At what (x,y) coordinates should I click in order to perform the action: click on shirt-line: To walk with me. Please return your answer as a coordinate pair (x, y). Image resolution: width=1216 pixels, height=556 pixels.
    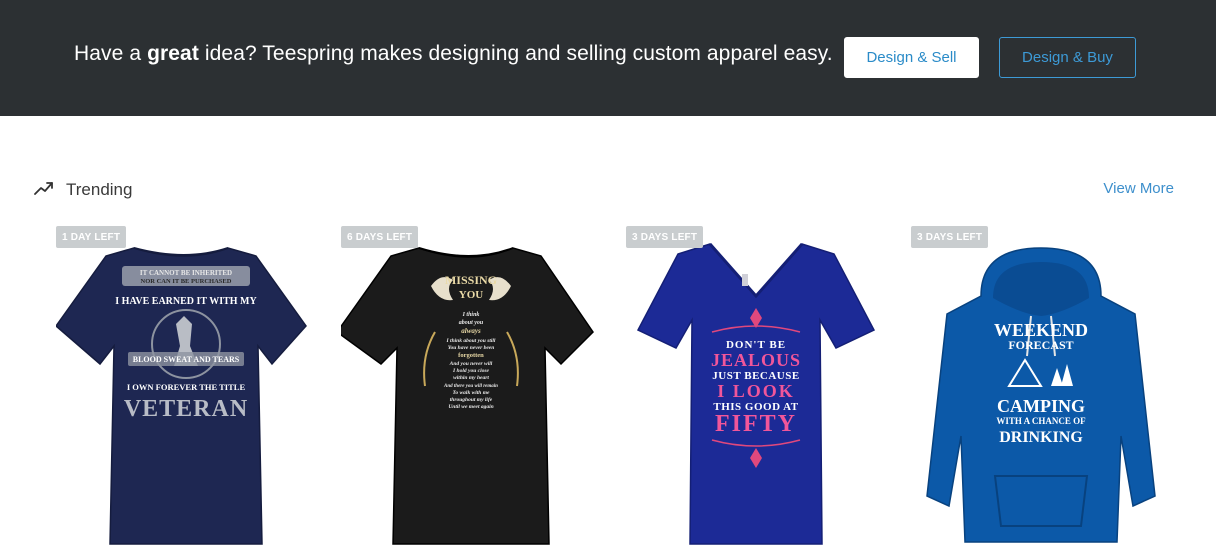
    Looking at the image, I should click on (471, 393).